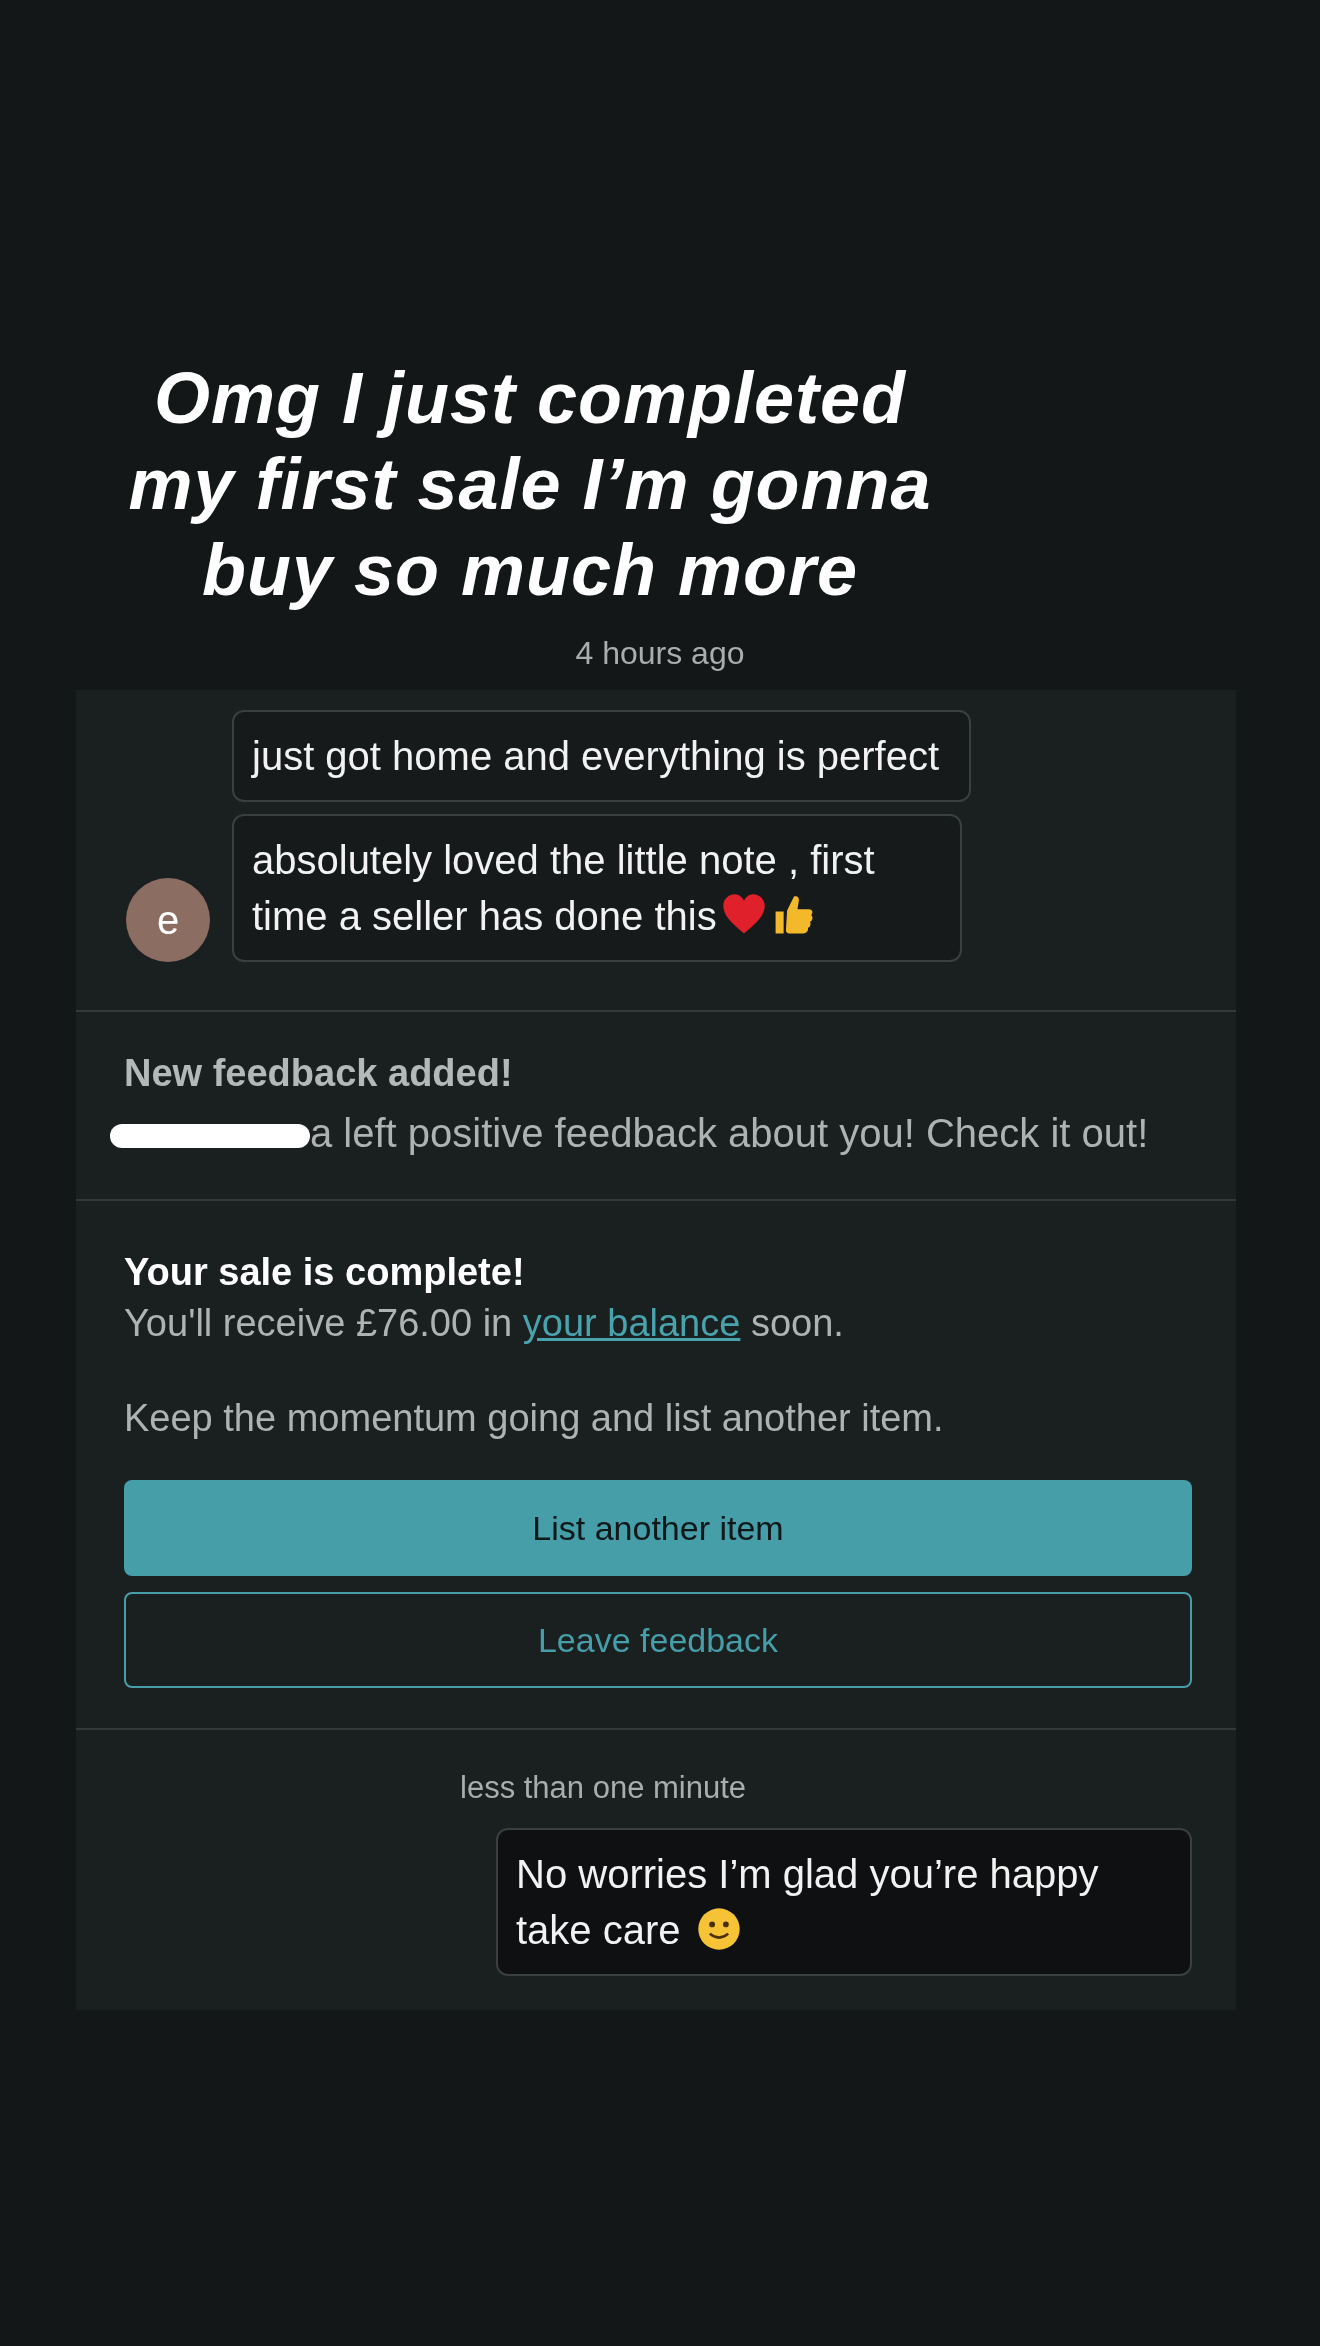 The width and height of the screenshot is (1320, 2346). Describe the element at coordinates (530, 484) in the screenshot. I see `caption-text: my first sale I’m gonna` at that location.